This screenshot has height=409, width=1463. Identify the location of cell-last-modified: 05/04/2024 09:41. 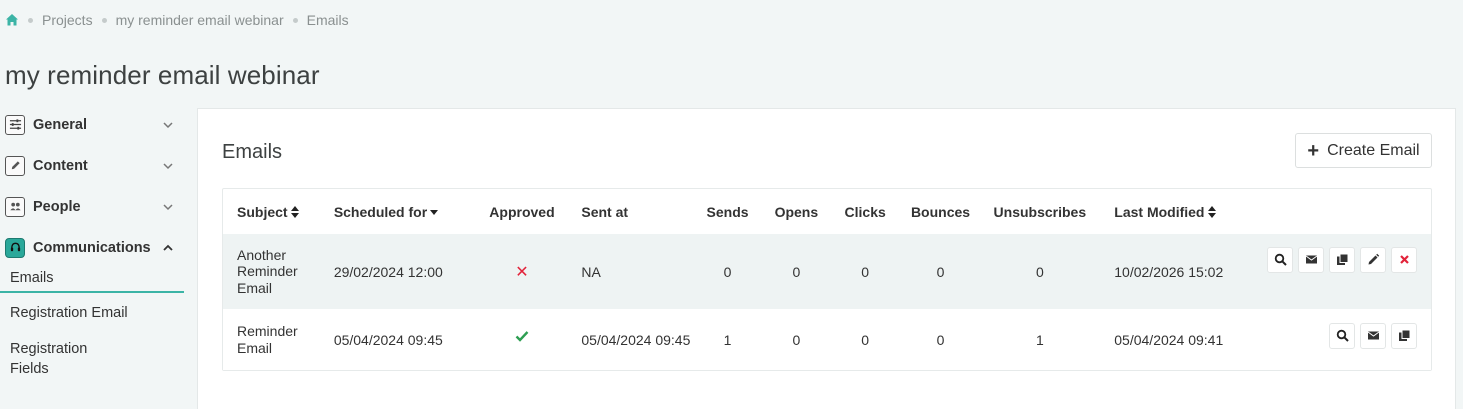
(1169, 339).